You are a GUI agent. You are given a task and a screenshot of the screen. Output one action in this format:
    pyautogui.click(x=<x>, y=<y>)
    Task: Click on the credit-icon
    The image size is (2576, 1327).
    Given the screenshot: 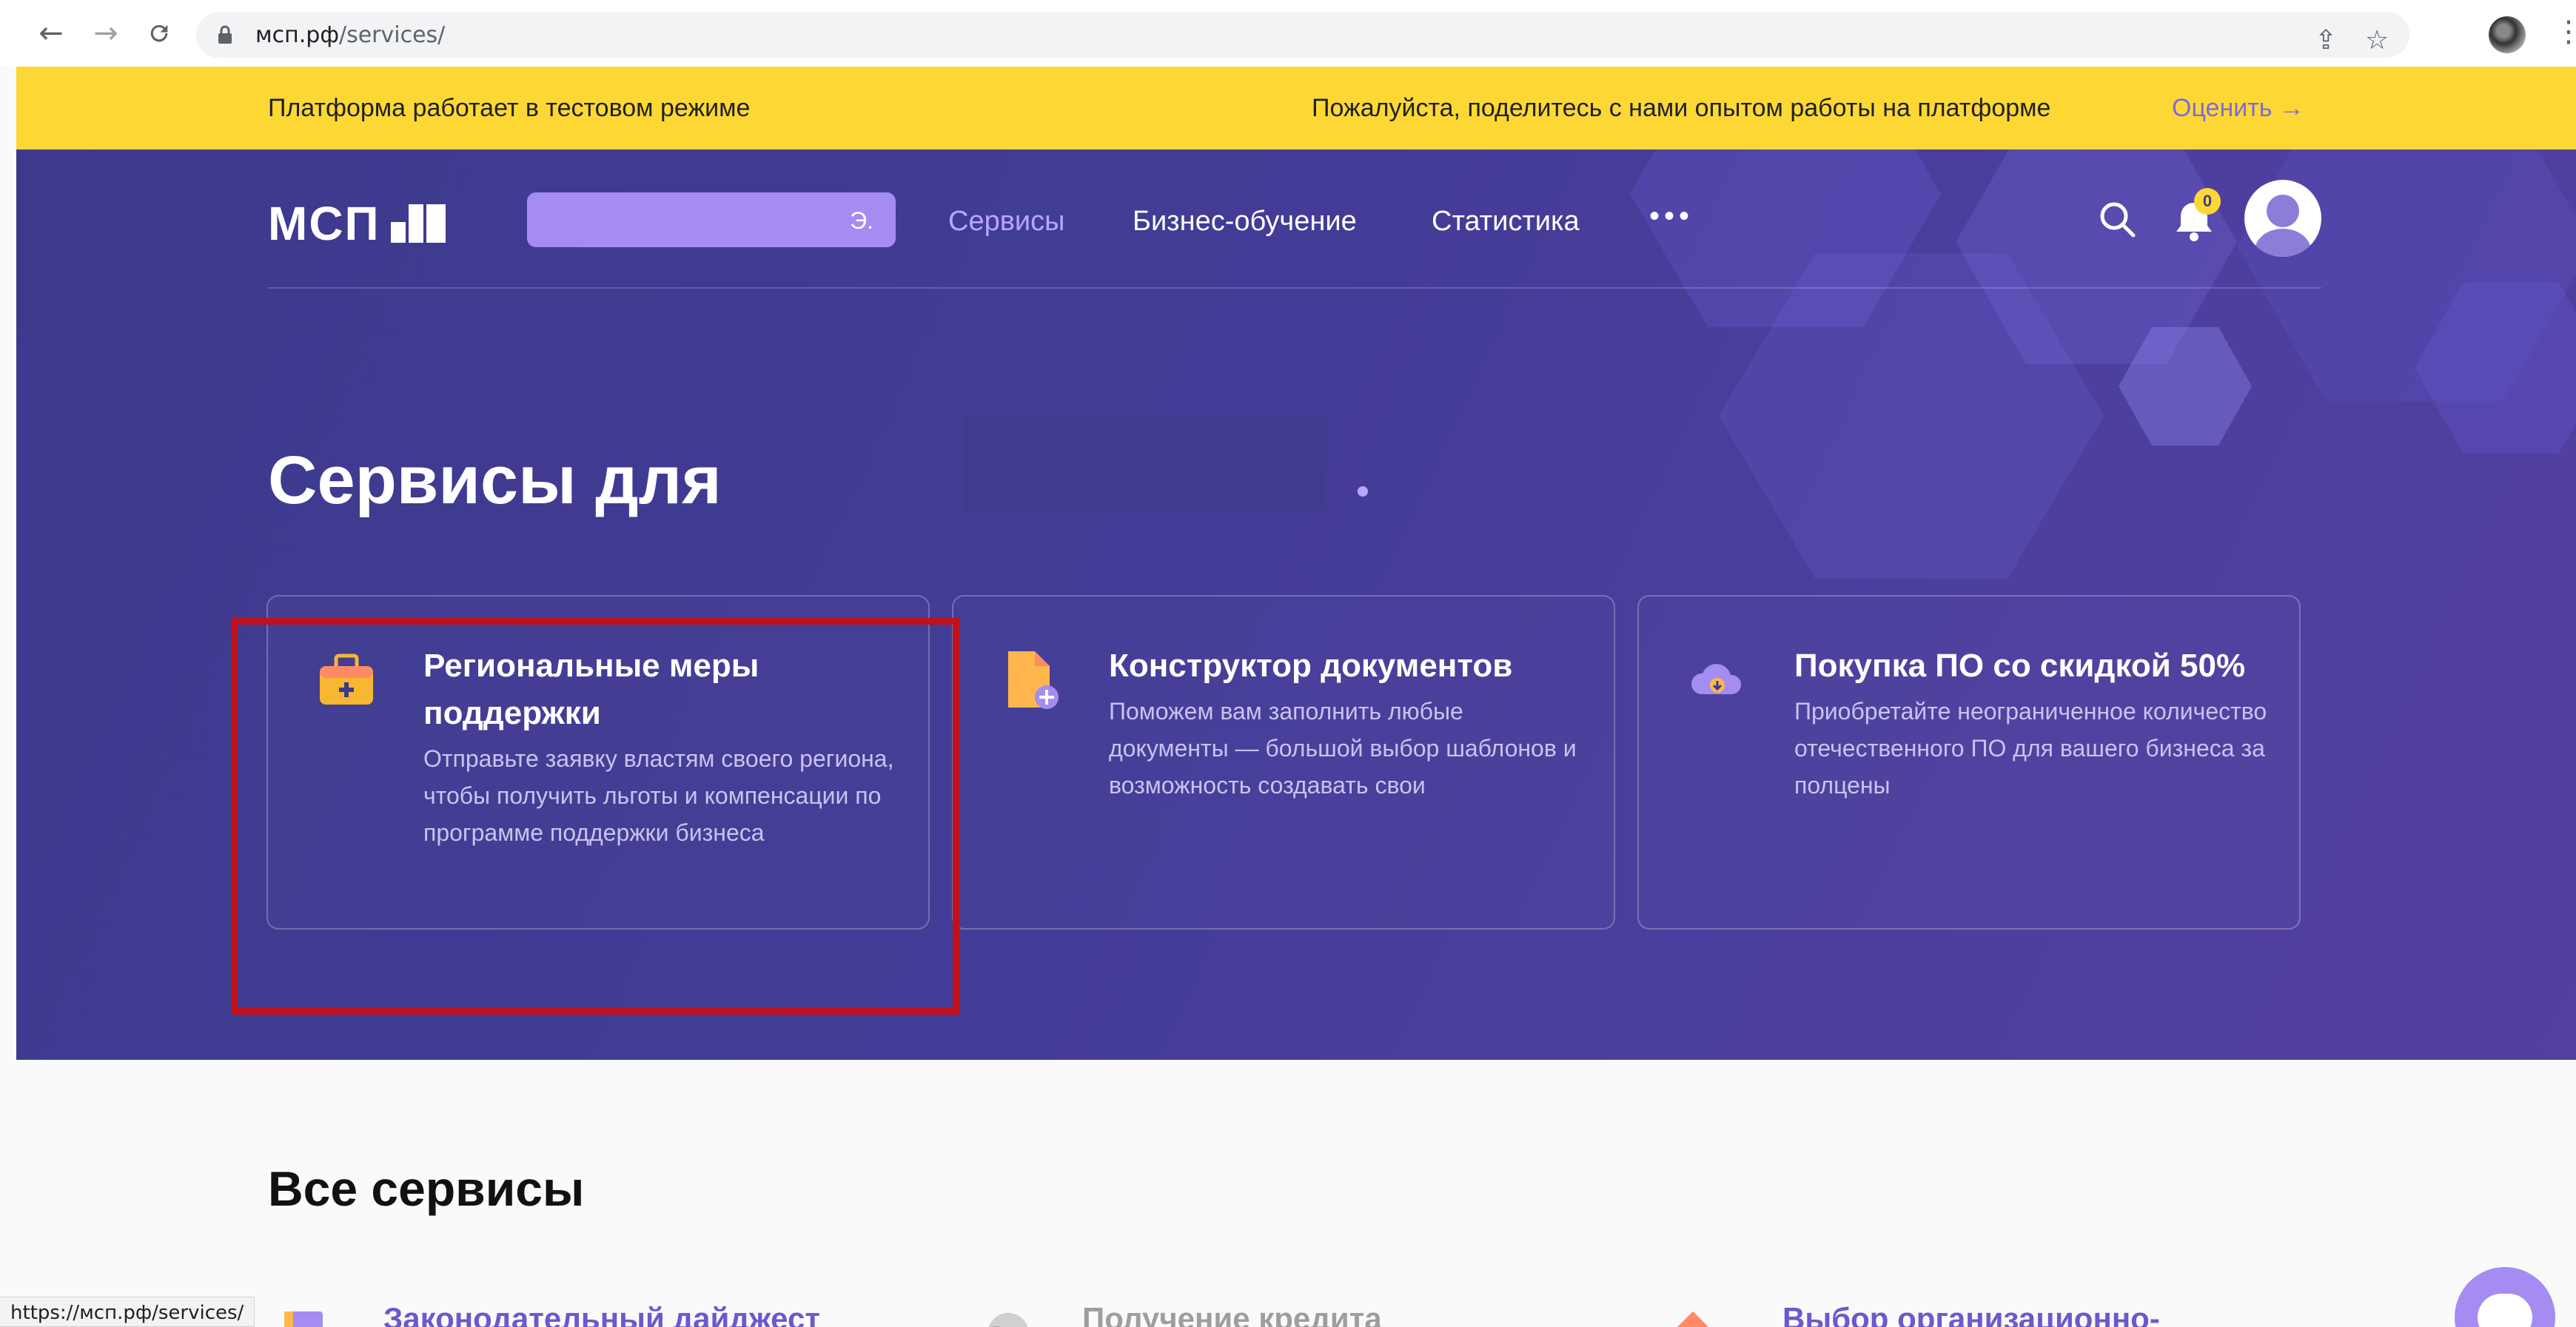 What is the action you would take?
    pyautogui.click(x=1008, y=1320)
    